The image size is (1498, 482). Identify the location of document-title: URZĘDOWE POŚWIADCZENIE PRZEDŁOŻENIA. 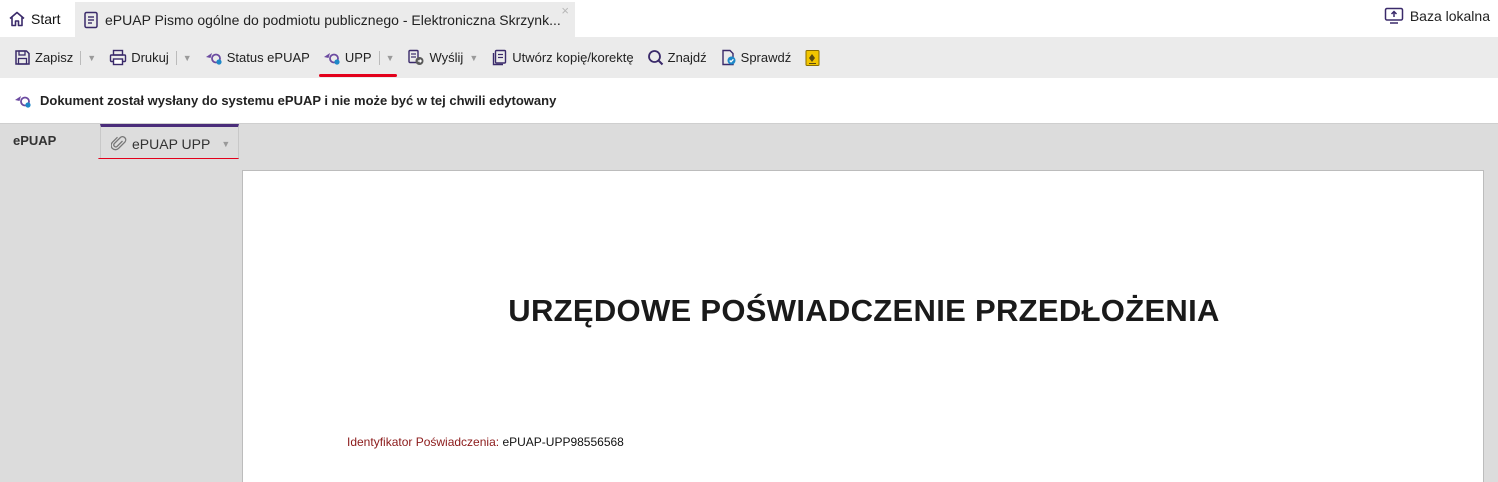
(864, 310).